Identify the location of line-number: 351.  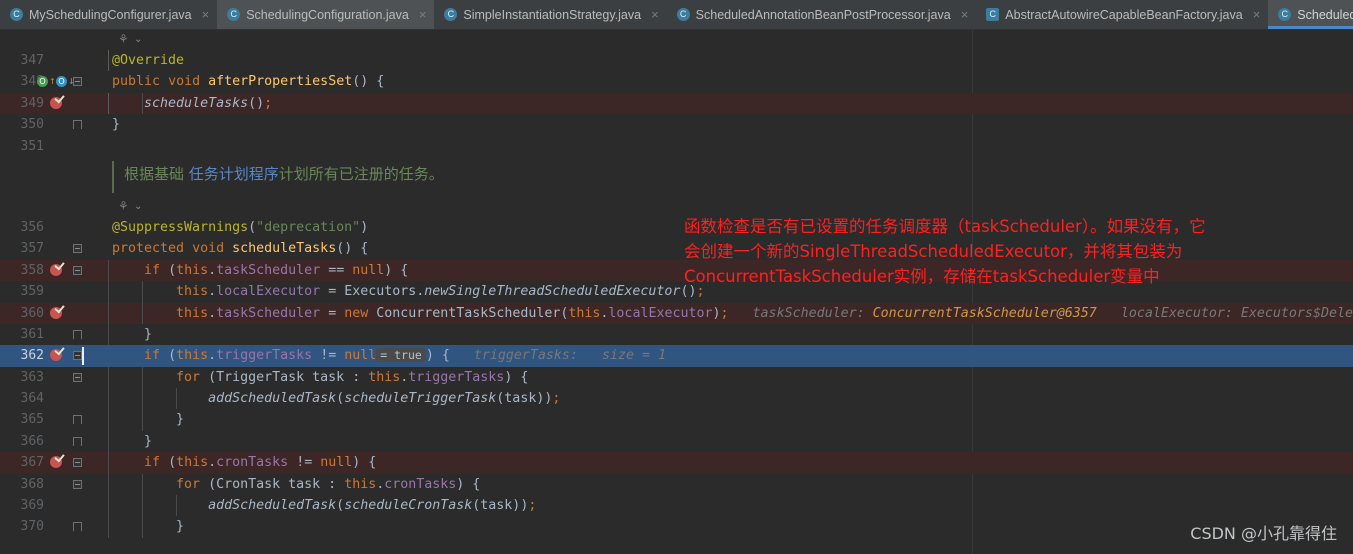
(32, 146).